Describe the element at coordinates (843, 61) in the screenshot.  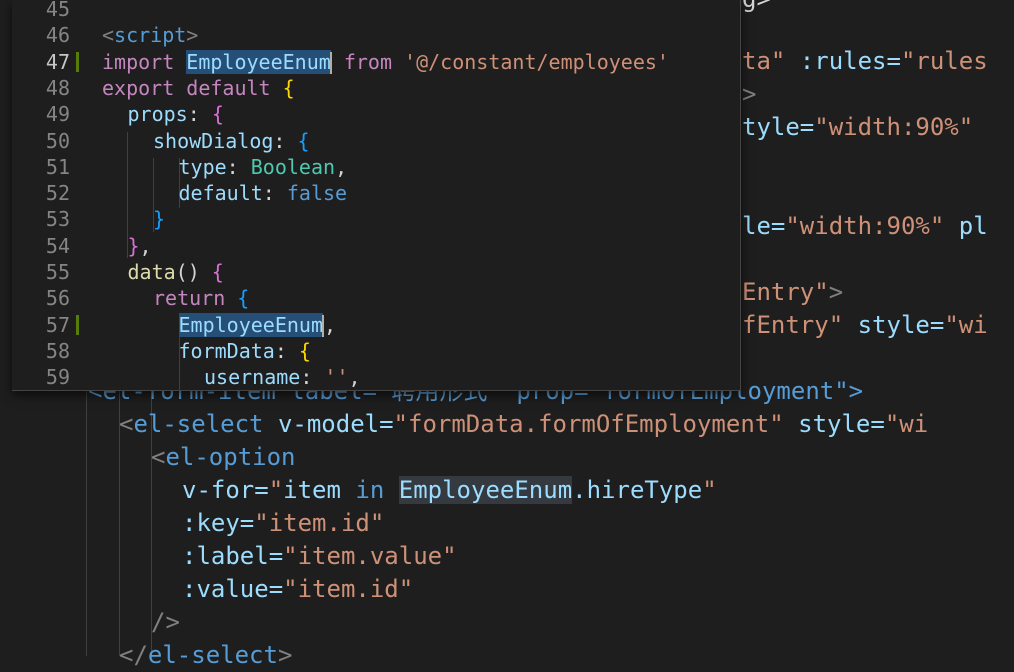
I see `code-token: :rules=` at that location.